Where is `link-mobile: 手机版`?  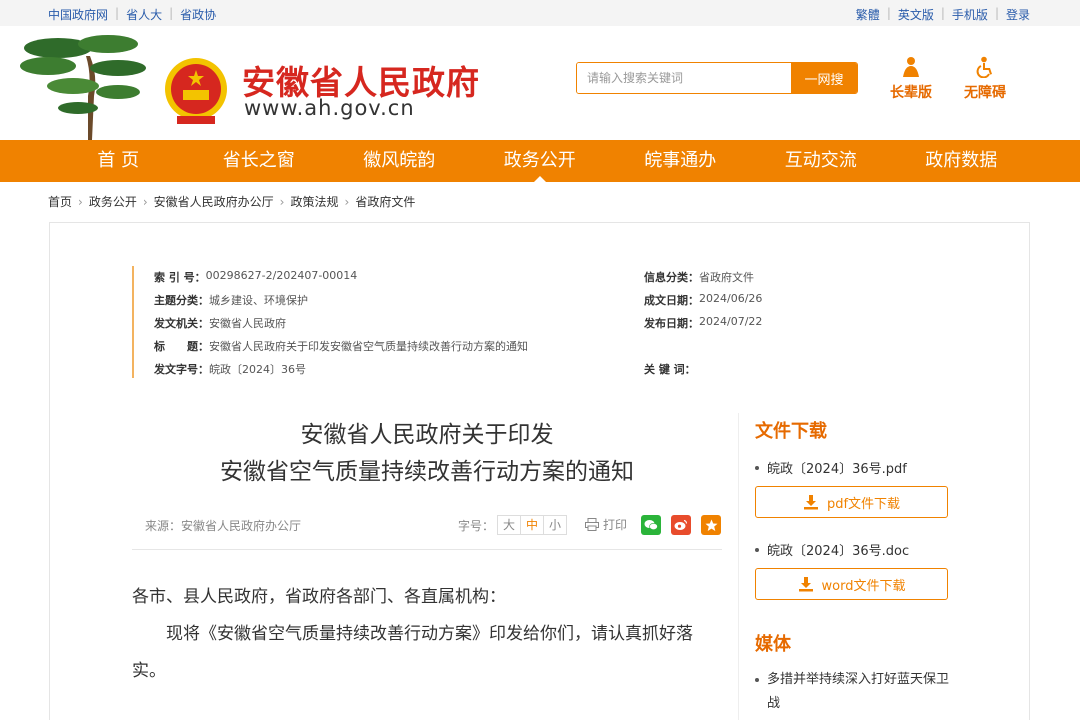 link-mobile: 手机版 is located at coordinates (970, 14).